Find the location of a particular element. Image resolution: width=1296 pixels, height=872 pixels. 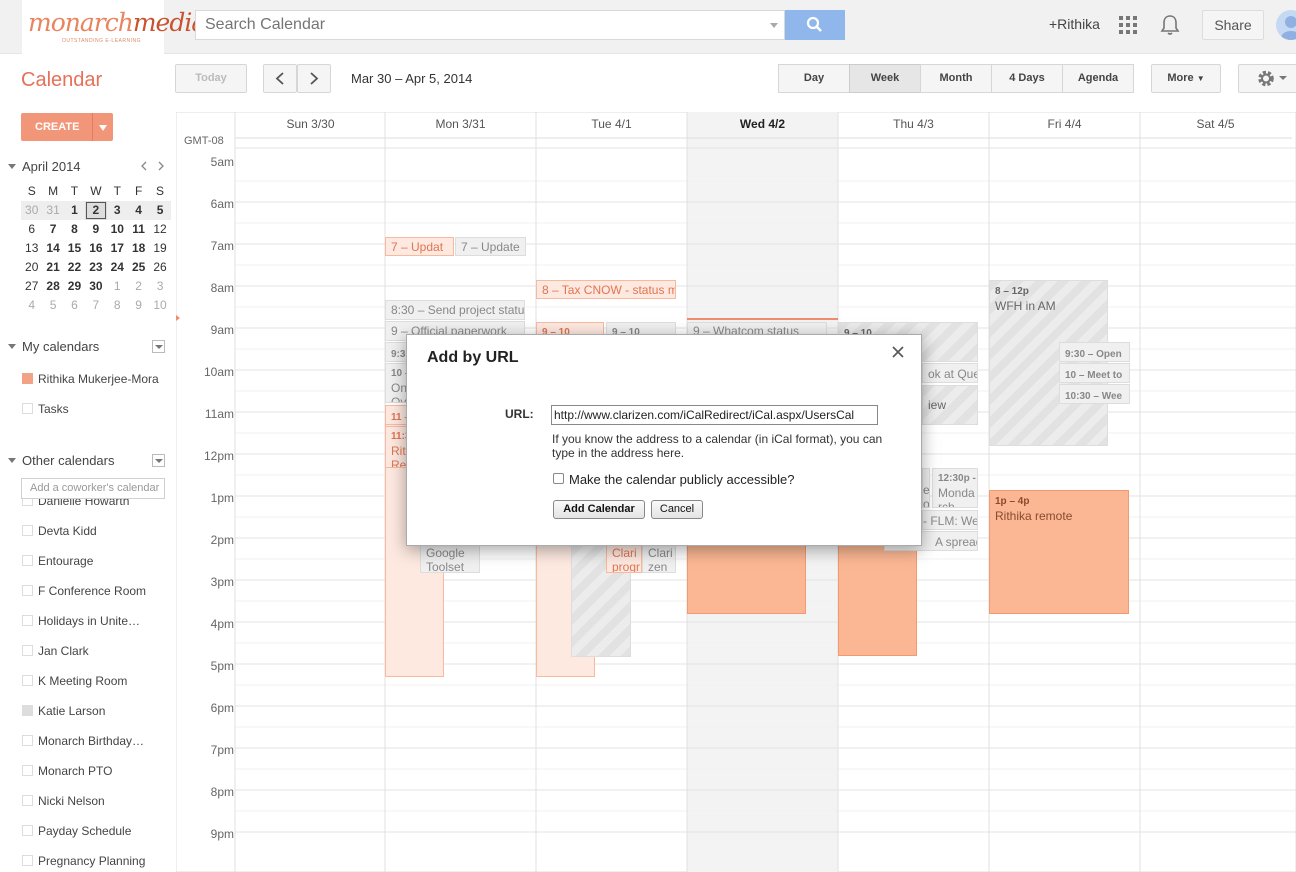

cancel-button: Cancel is located at coordinates (677, 509).